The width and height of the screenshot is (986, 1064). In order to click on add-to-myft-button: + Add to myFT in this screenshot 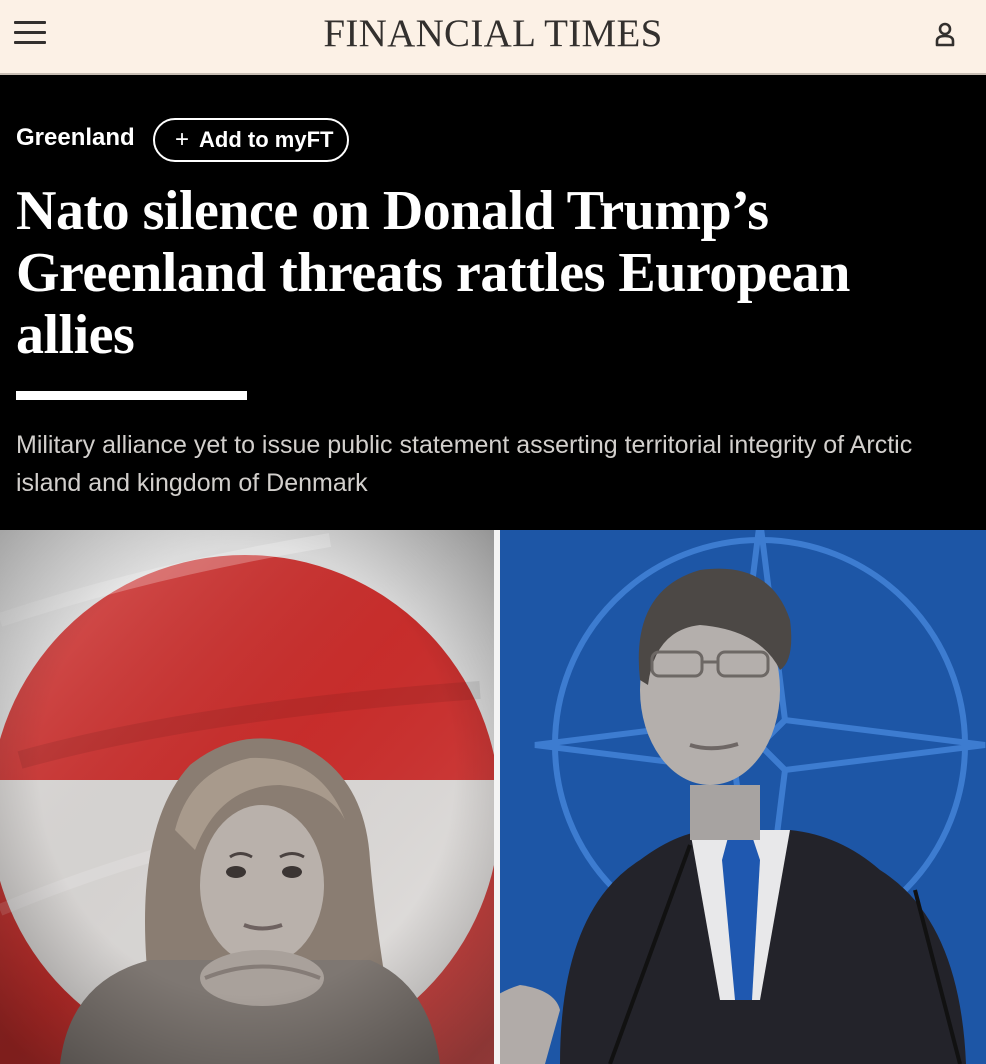, I will do `click(251, 140)`.